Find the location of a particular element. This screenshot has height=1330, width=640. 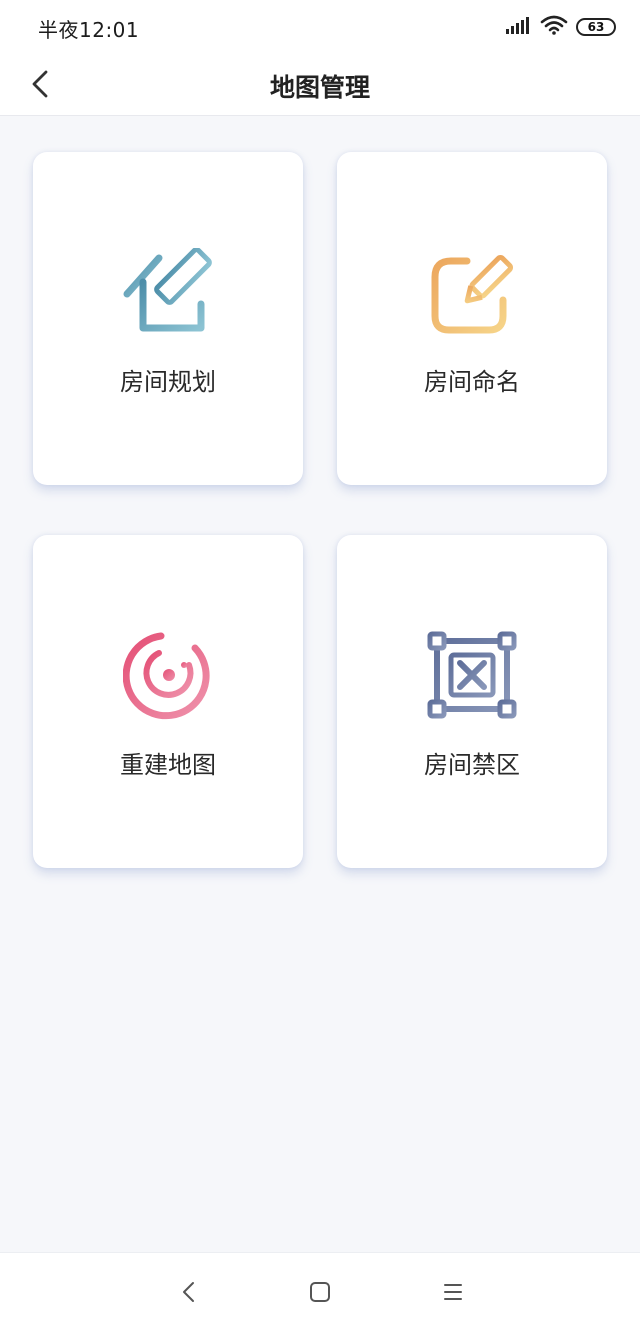

battery-level: 63 is located at coordinates (596, 27).